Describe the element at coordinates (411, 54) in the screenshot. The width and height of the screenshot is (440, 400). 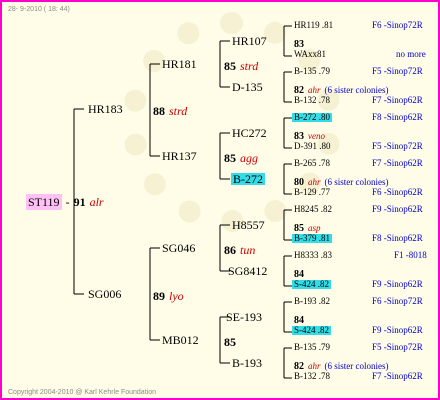
I see `gen4-block-1-src3: no more` at that location.